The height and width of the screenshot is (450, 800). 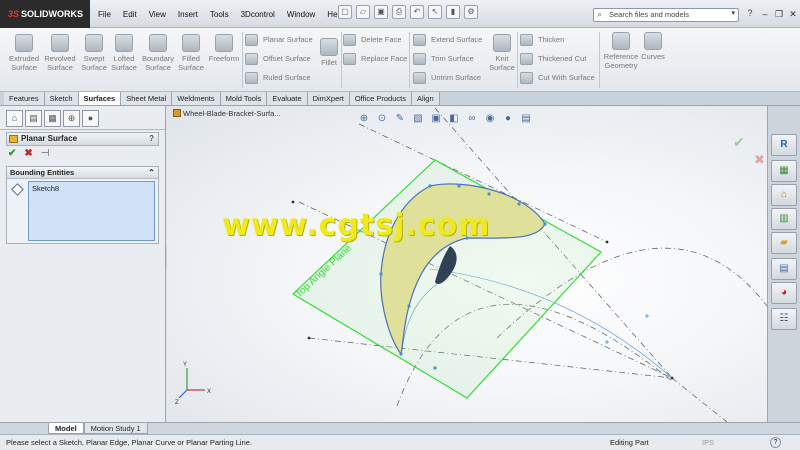 I want to click on minimize-icon: –, so click(x=765, y=14).